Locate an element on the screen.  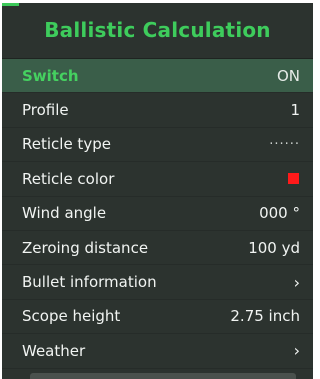
setting-label: Scope height is located at coordinates (71, 316).